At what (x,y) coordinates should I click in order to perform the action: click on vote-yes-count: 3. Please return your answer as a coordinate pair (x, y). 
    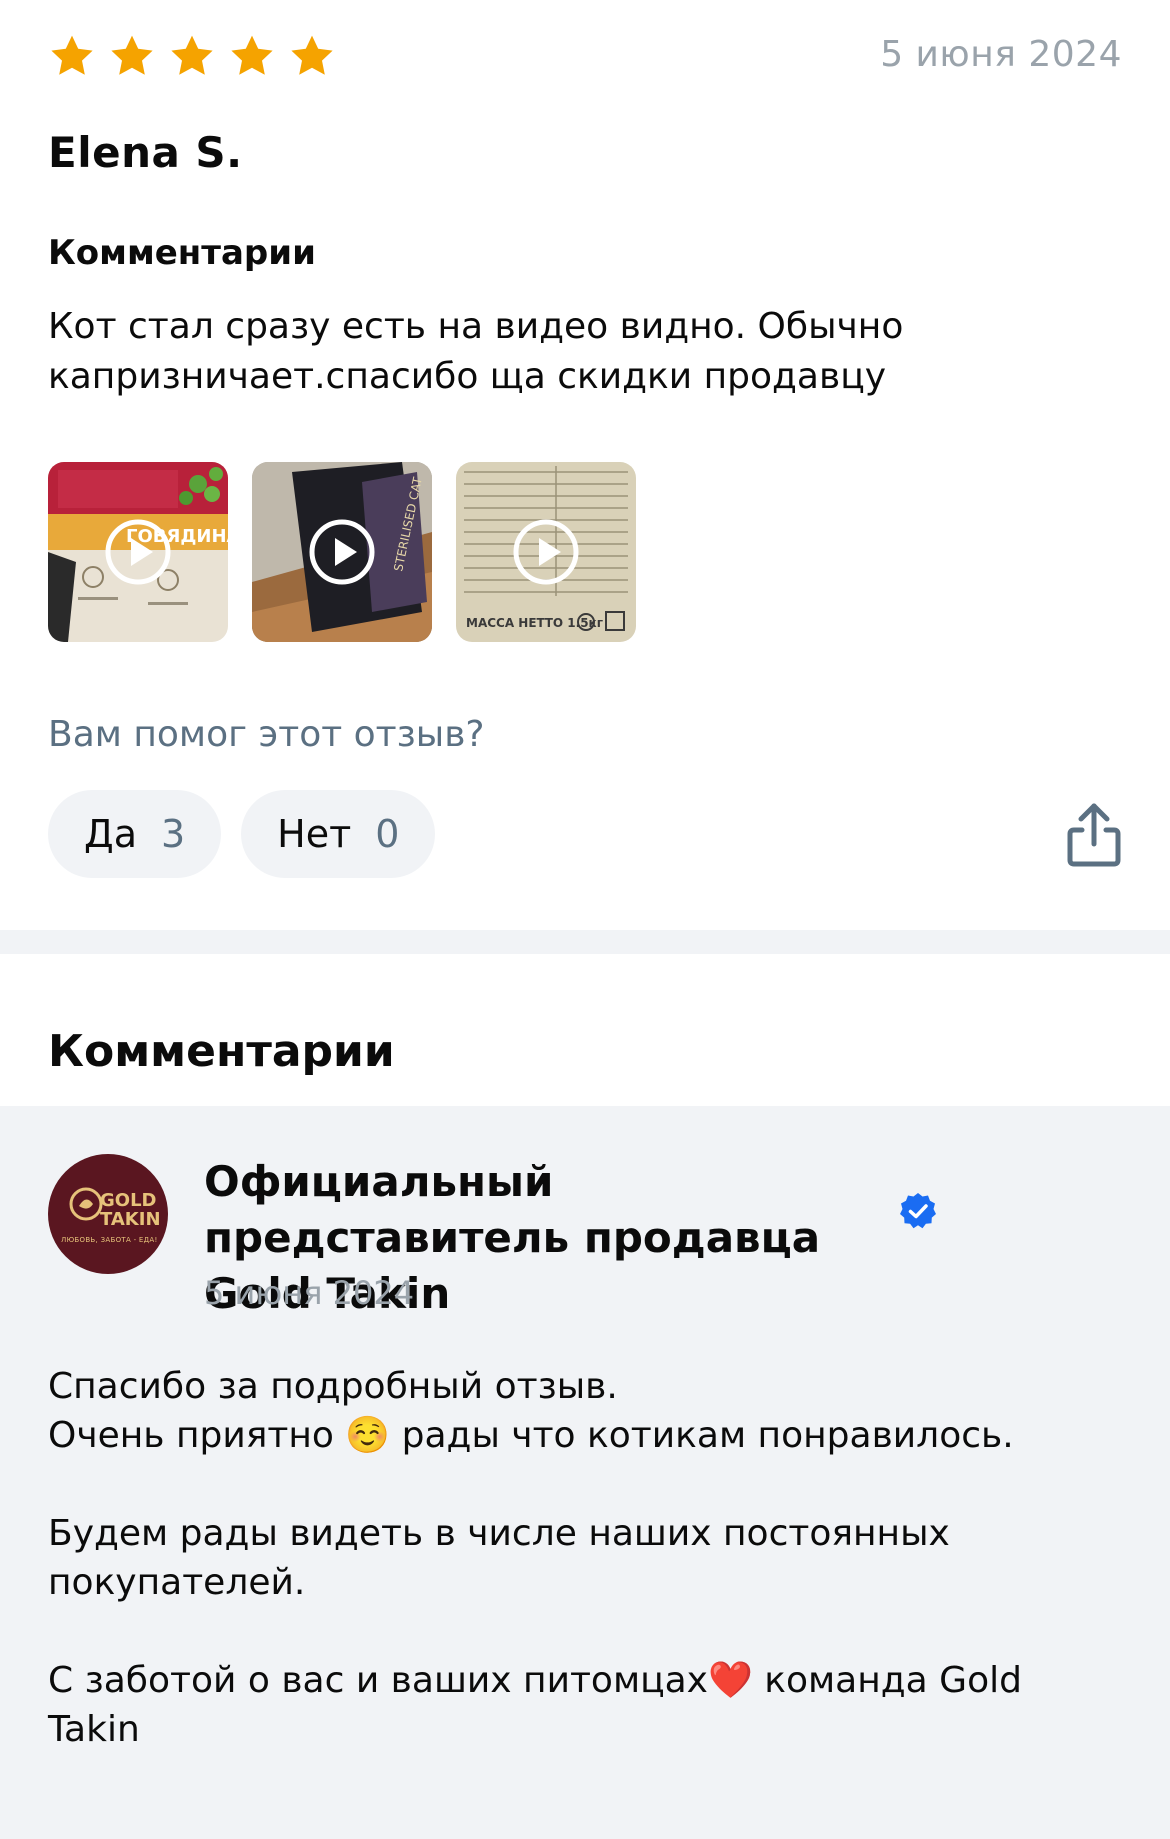
    Looking at the image, I should click on (173, 834).